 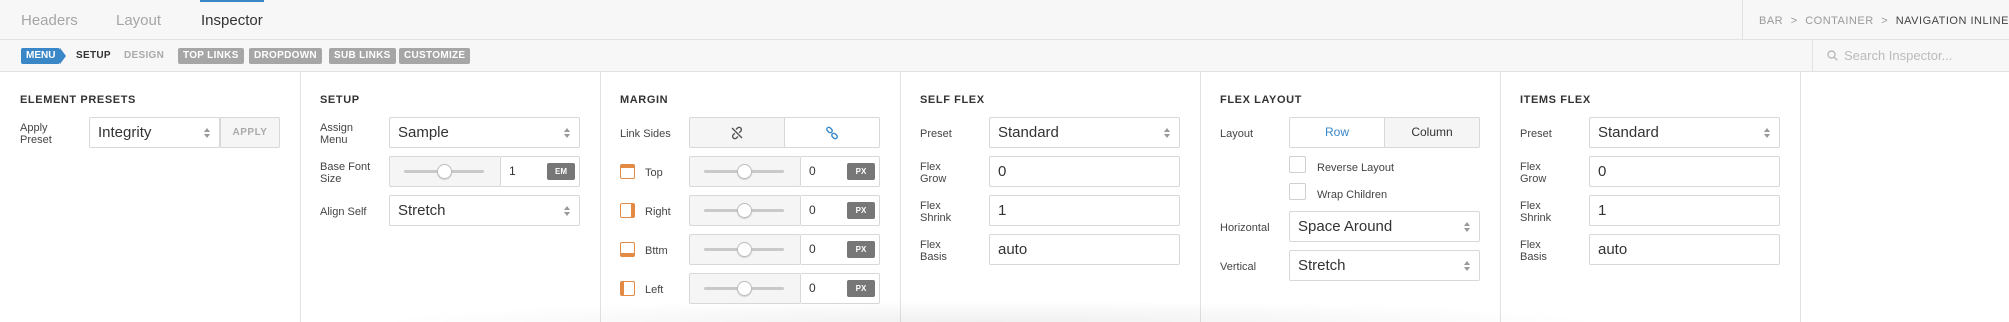 What do you see at coordinates (812, 249) in the screenshot?
I see `margin-bottom-value: 0` at bounding box center [812, 249].